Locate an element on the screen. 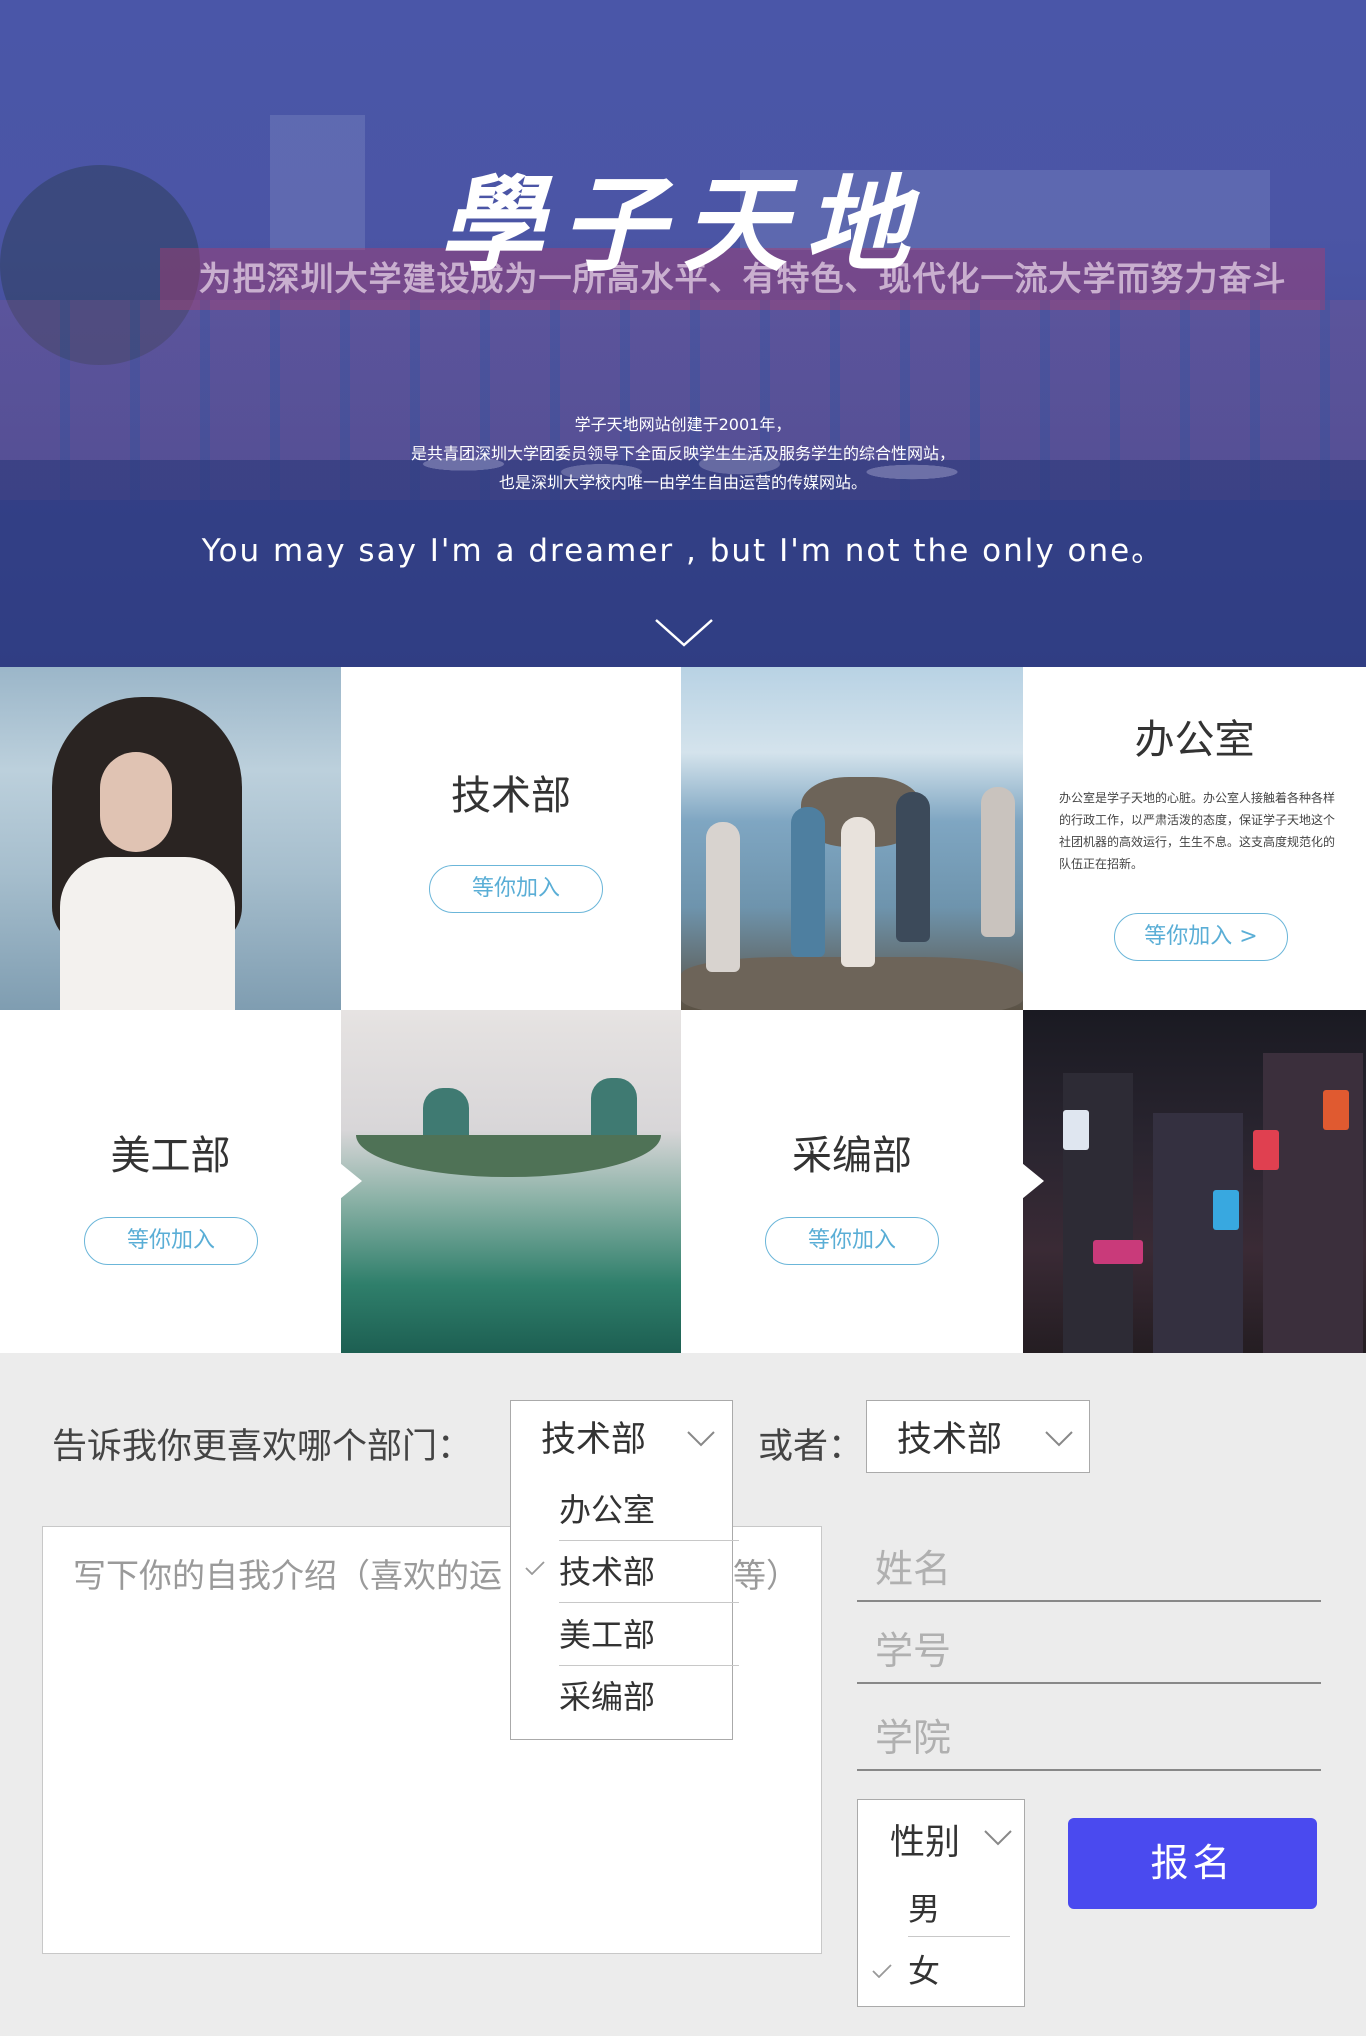  student-id-placeholder: 学号 is located at coordinates (913, 1651).